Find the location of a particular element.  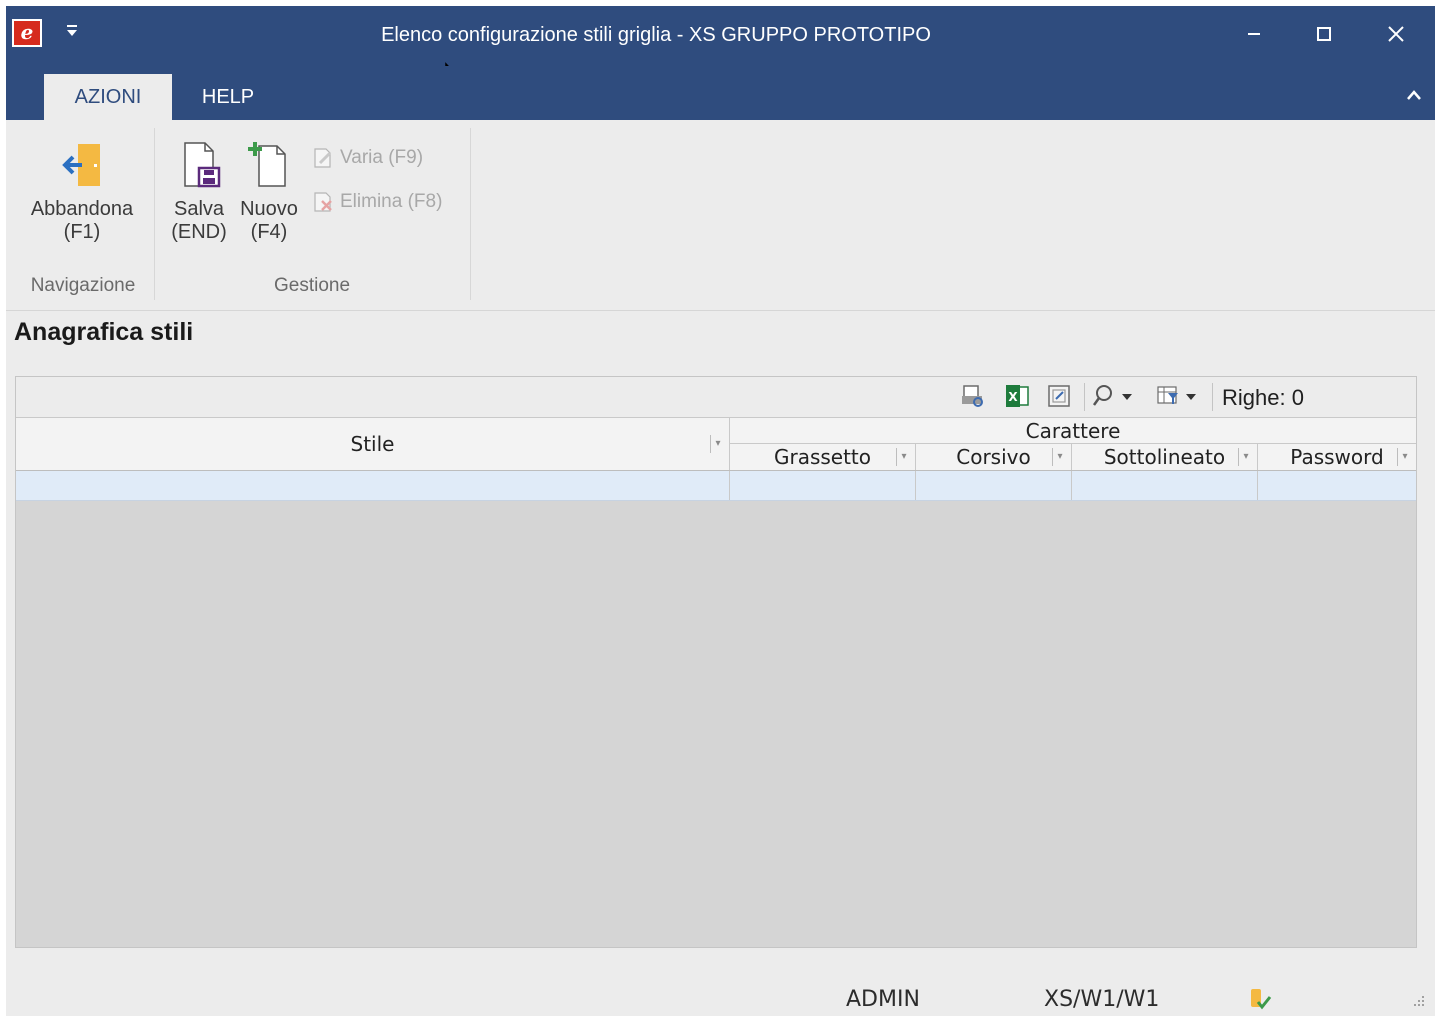

cell-corsivo is located at coordinates (994, 485).